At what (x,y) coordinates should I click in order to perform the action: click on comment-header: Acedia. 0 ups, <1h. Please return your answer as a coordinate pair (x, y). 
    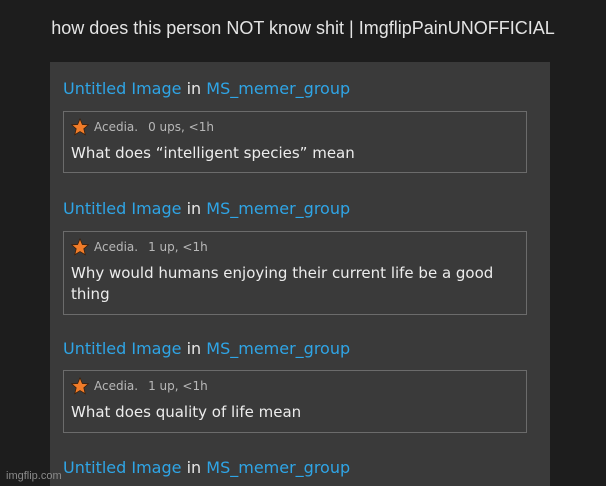
    Looking at the image, I should click on (294, 127).